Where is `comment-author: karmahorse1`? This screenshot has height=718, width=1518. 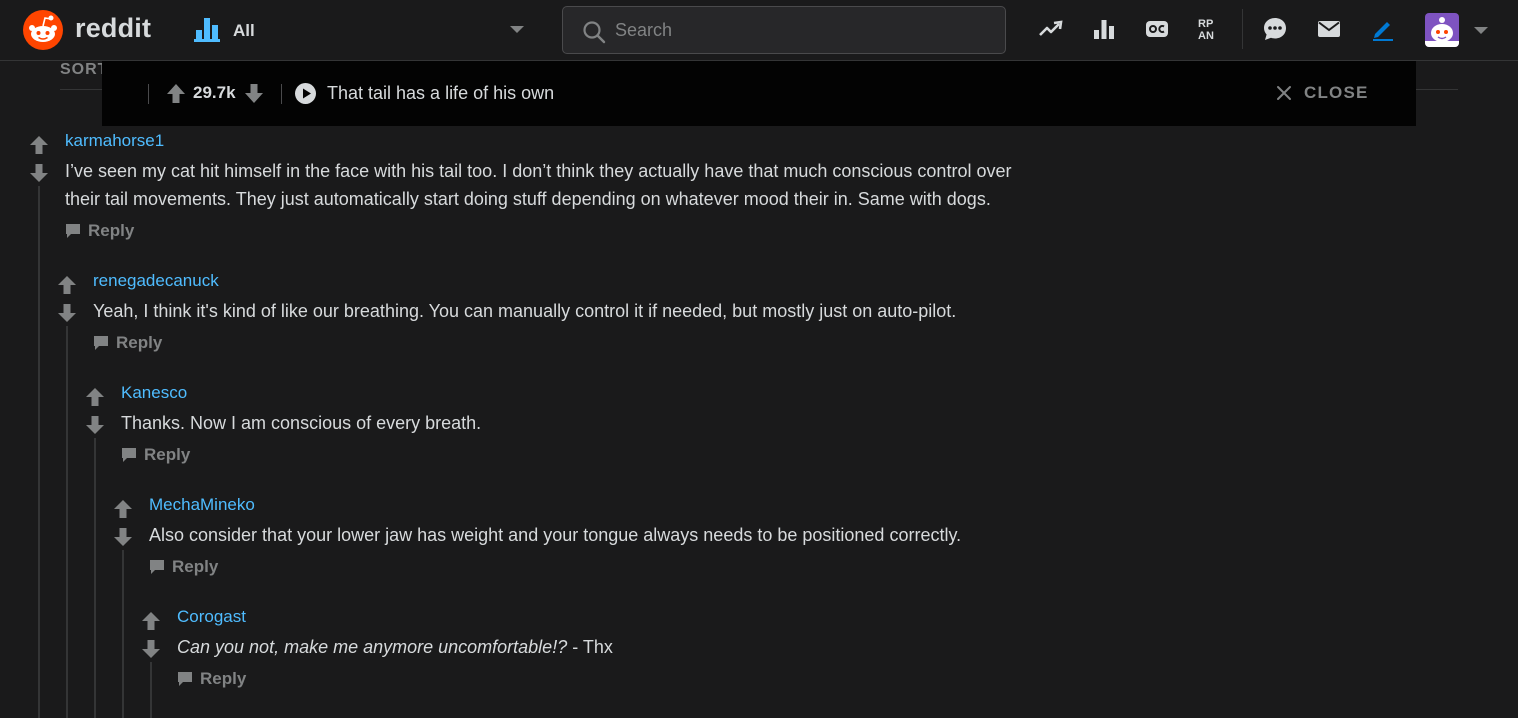 comment-author: karmahorse1 is located at coordinates (114, 141).